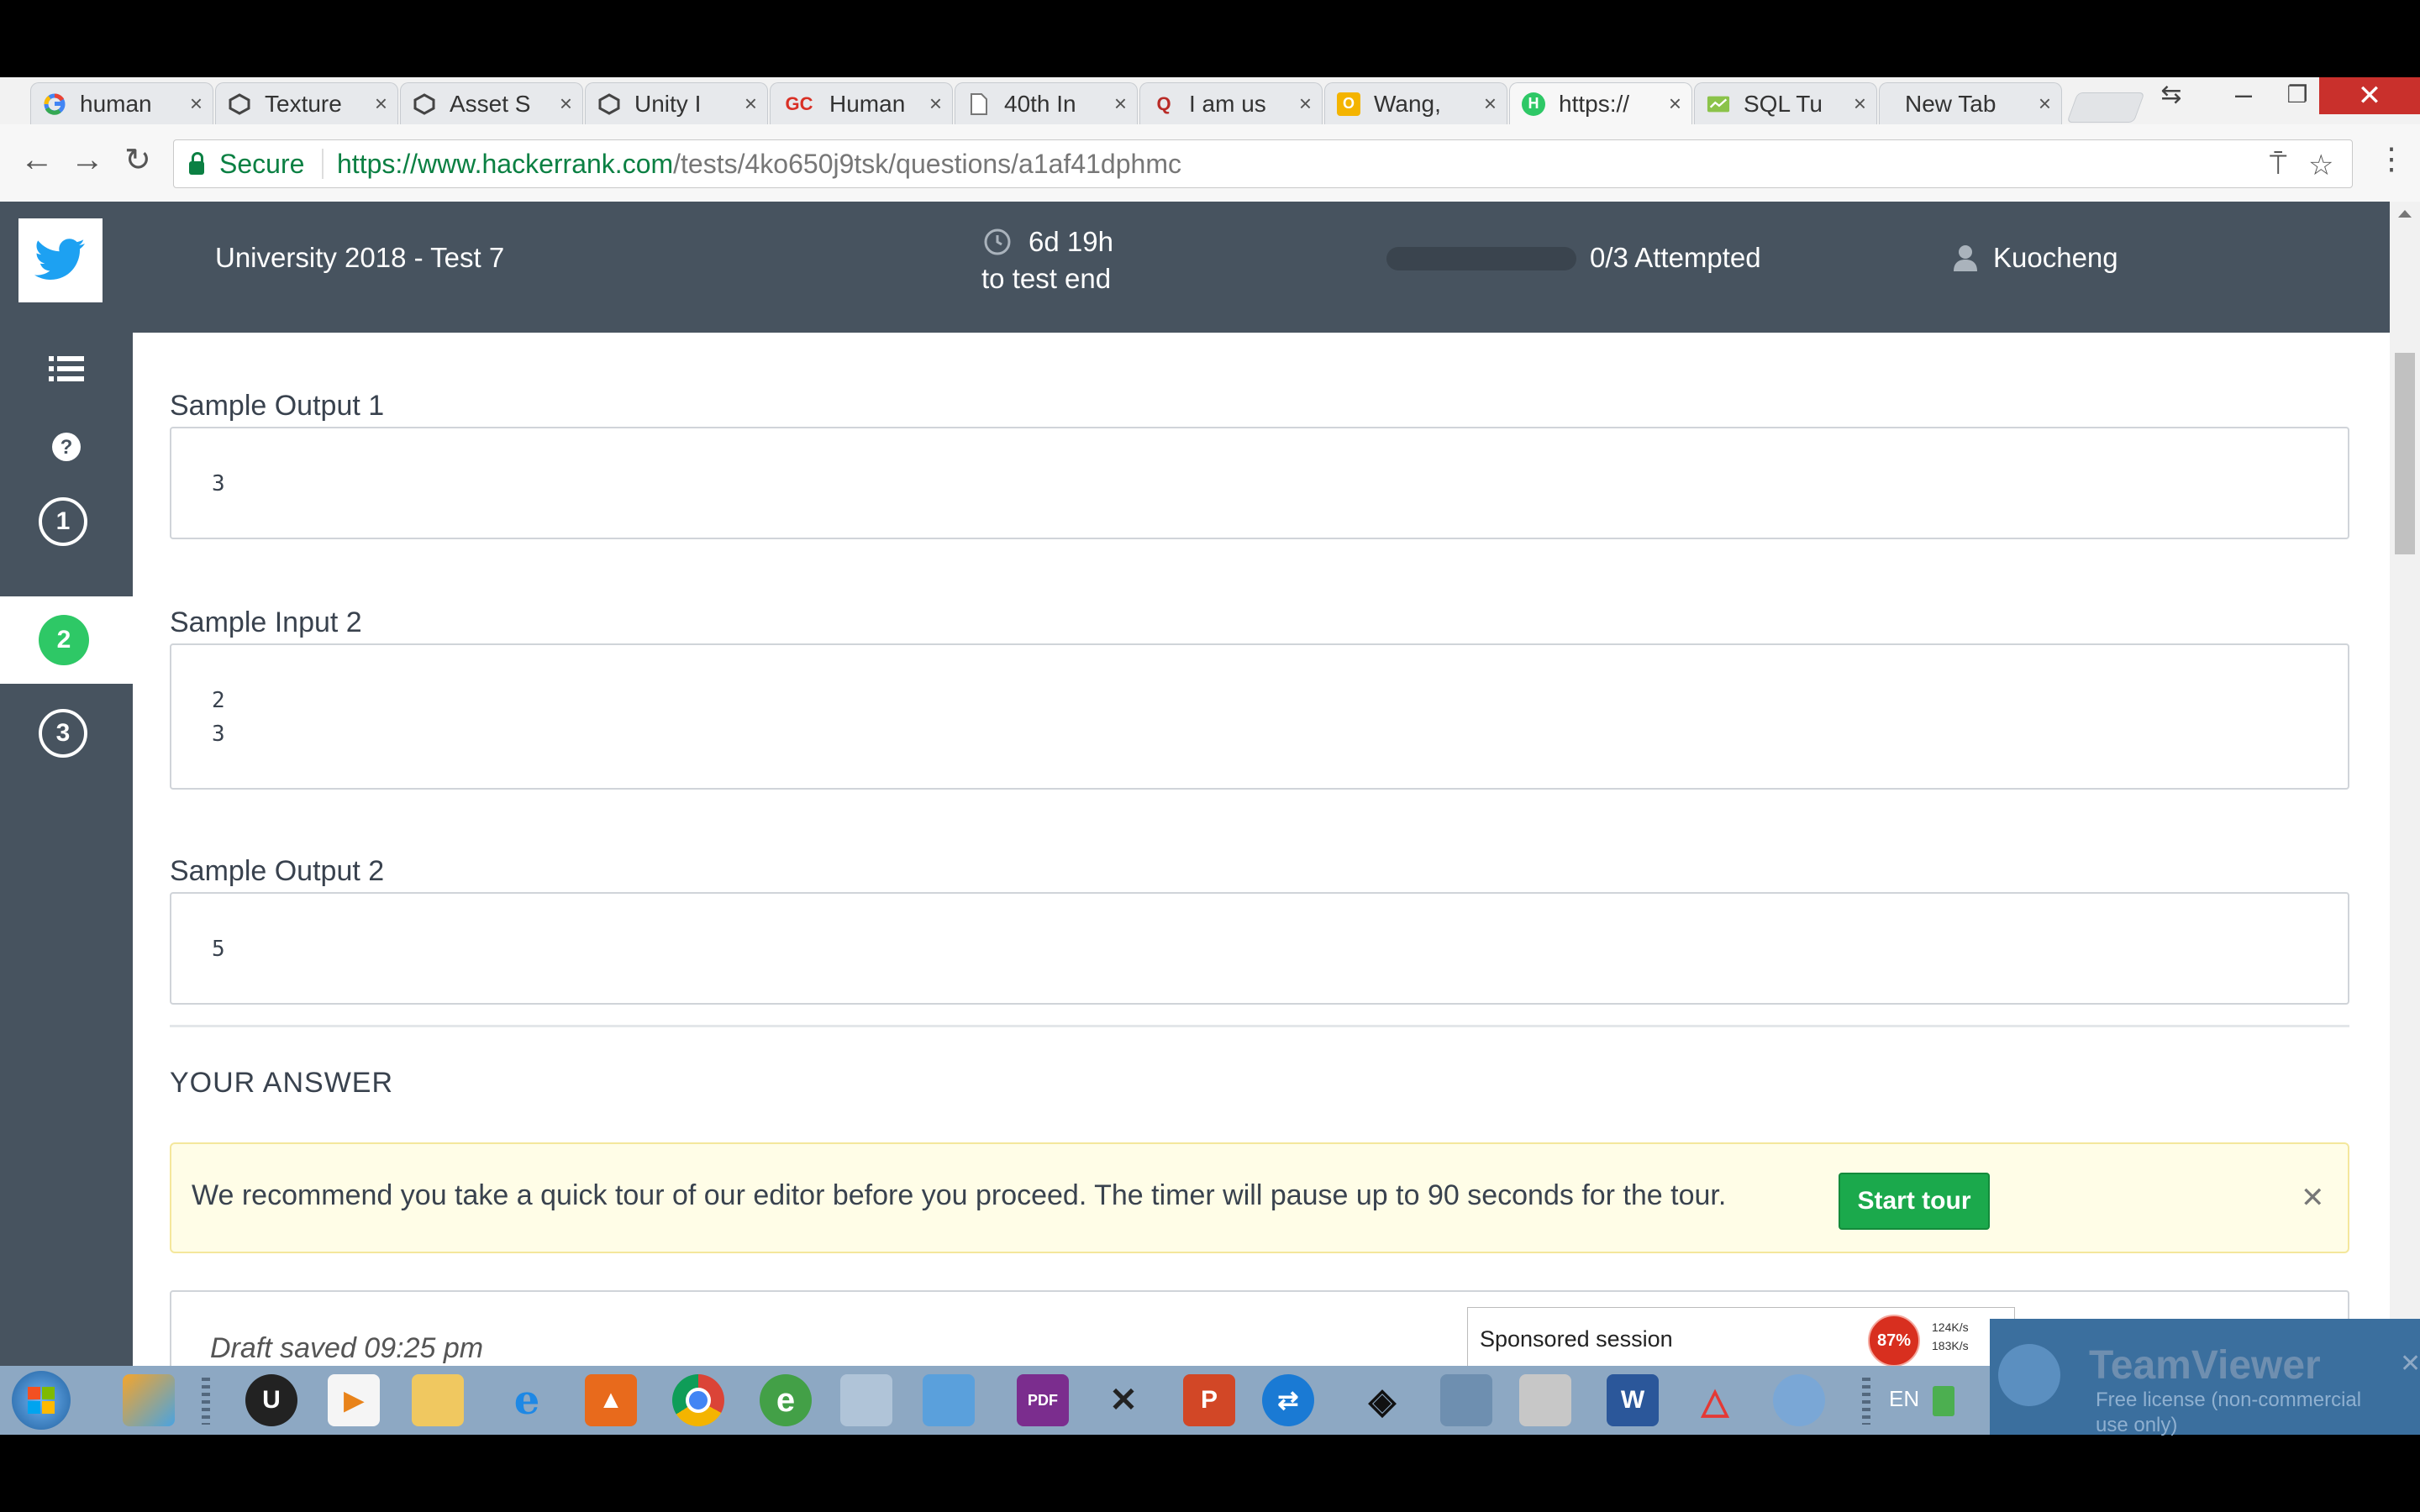 The image size is (2420, 1512). Describe the element at coordinates (1259, 483) in the screenshot. I see `sample-output-1-box: 3` at that location.